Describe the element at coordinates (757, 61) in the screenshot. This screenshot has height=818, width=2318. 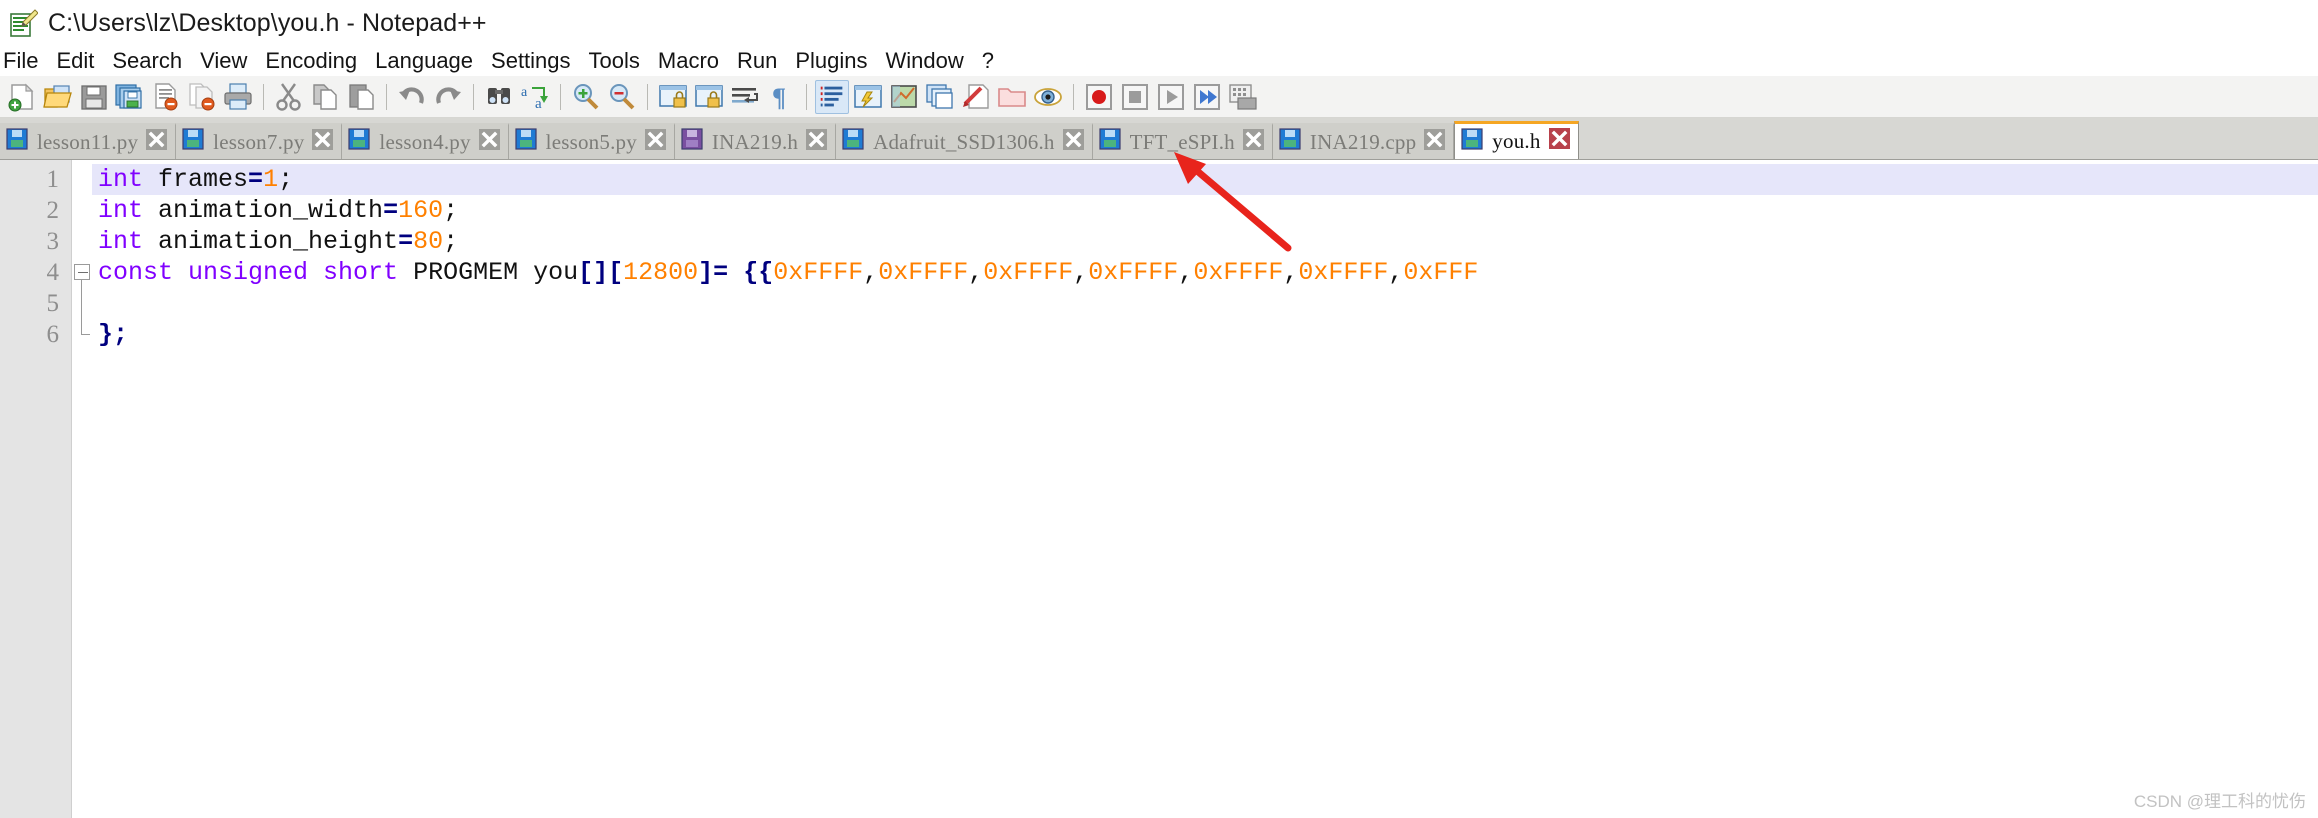
I see `menu-item-run: Run` at that location.